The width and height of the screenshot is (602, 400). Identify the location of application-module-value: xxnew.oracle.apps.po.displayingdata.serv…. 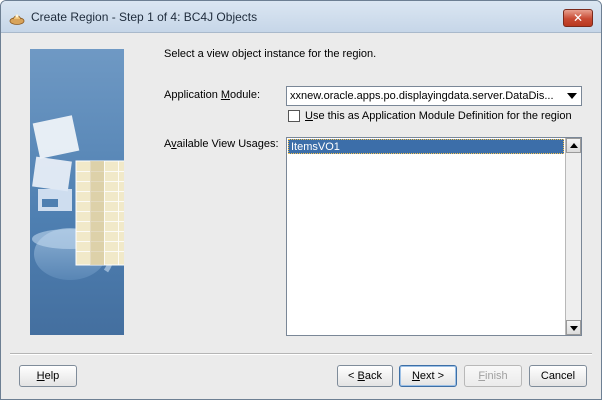
(422, 96).